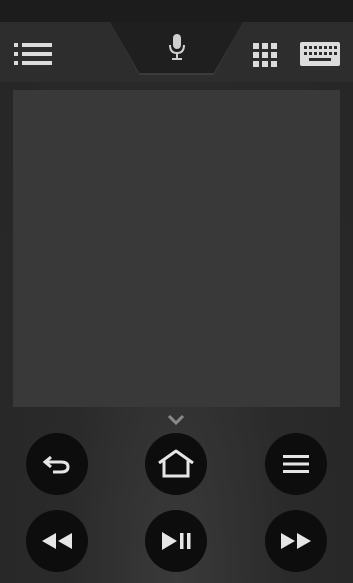 This screenshot has height=583, width=353. I want to click on chevron-down-icon, so click(176, 420).